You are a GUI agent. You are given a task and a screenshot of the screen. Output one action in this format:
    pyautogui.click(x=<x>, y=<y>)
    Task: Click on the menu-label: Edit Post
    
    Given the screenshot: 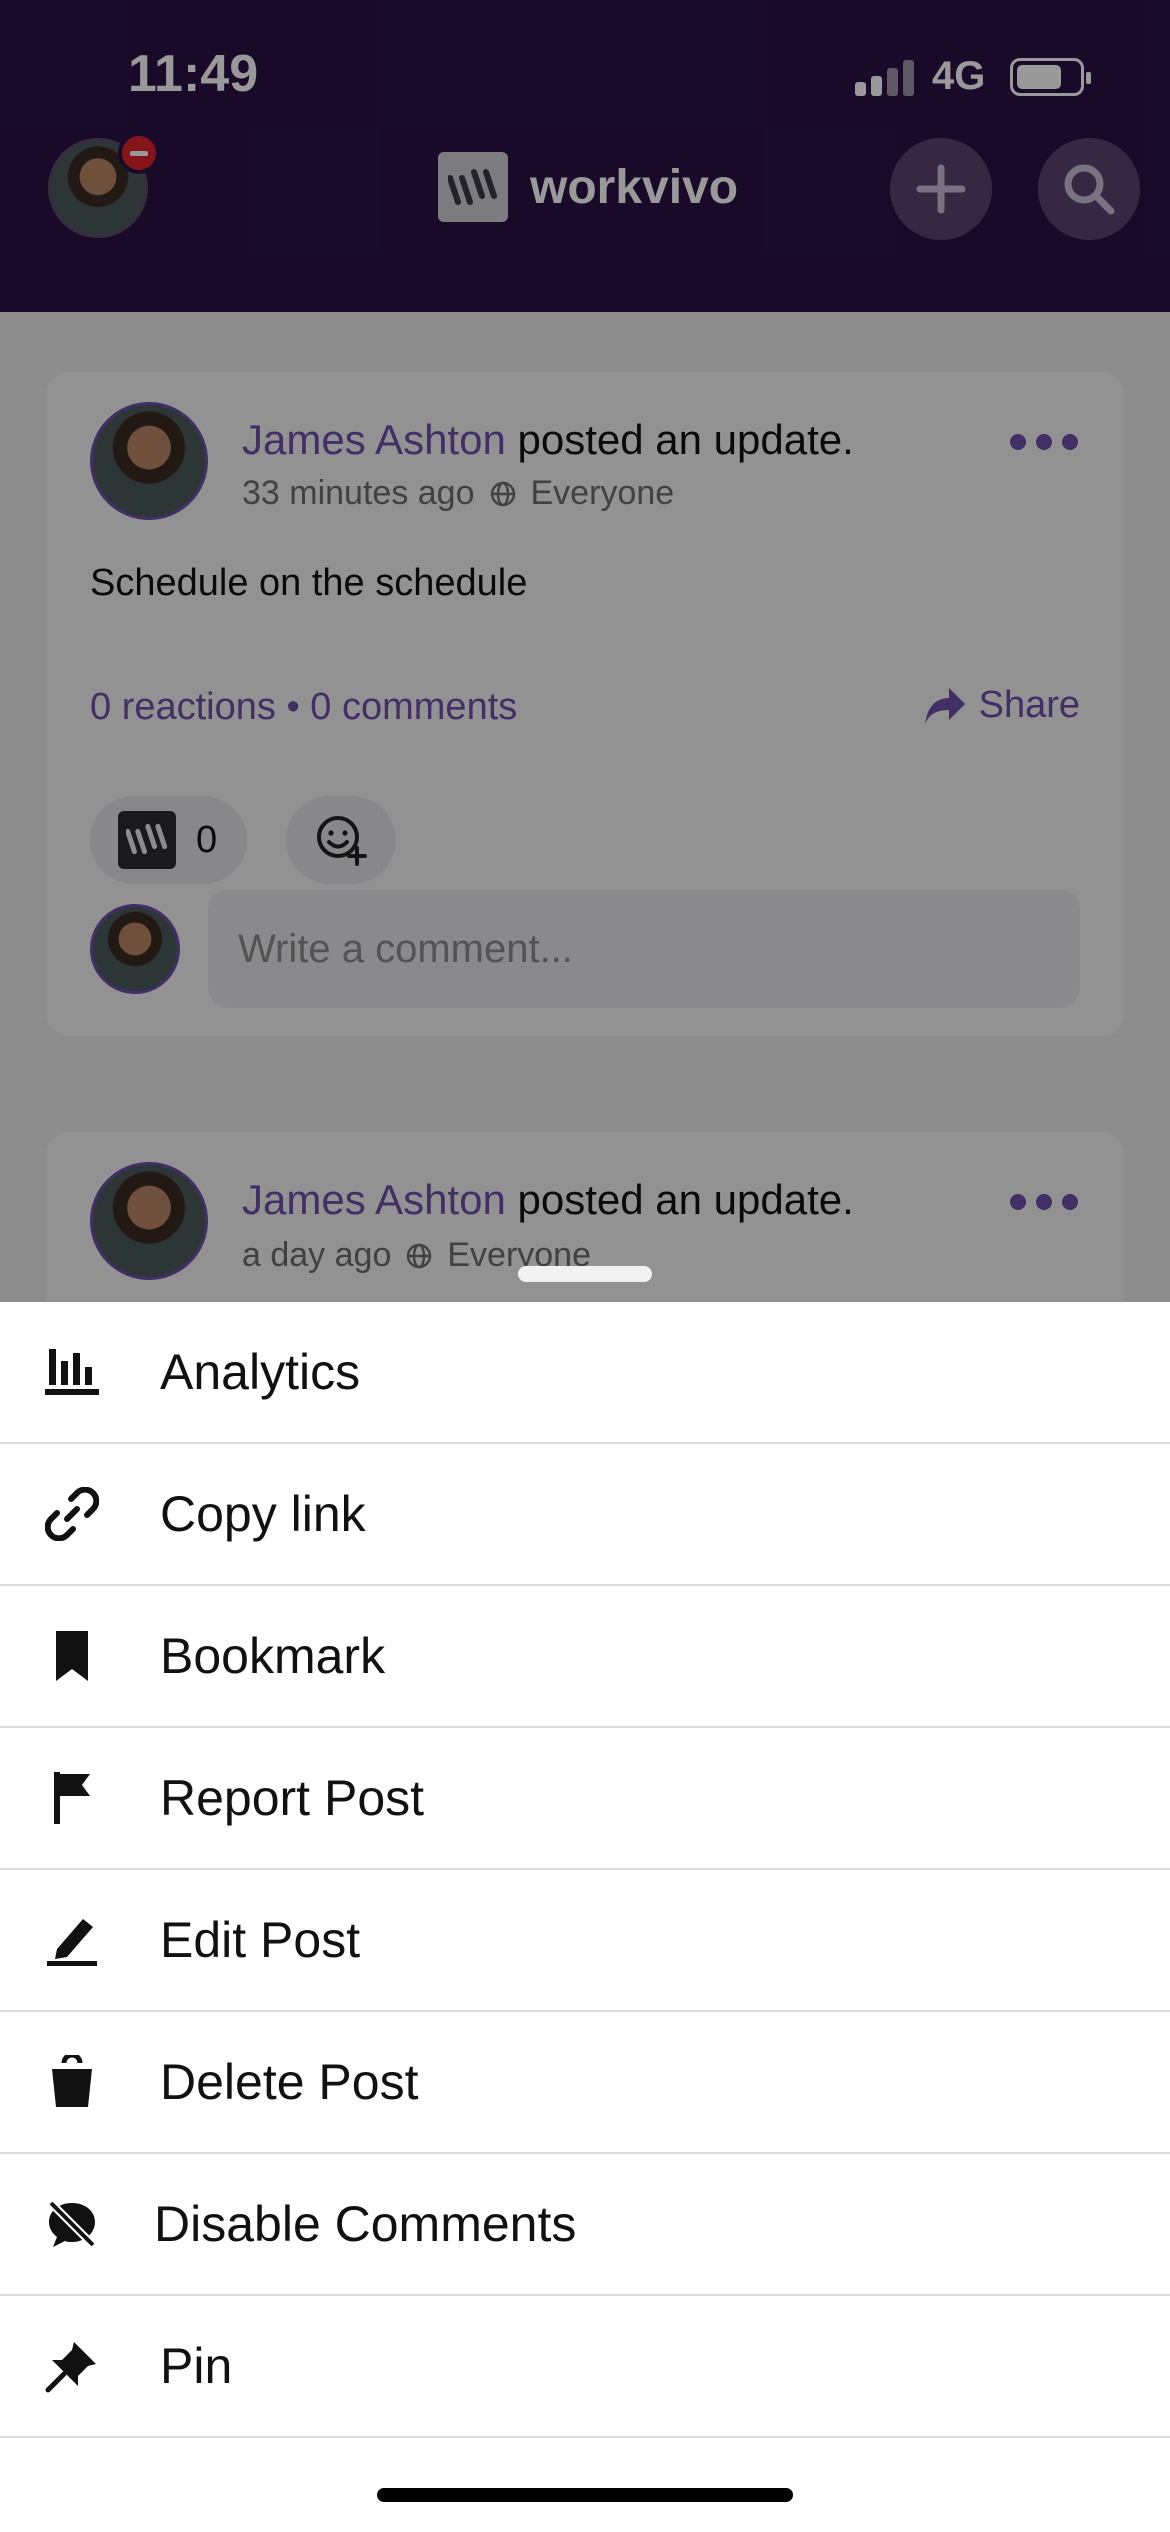 What is the action you would take?
    pyautogui.click(x=260, y=1940)
    